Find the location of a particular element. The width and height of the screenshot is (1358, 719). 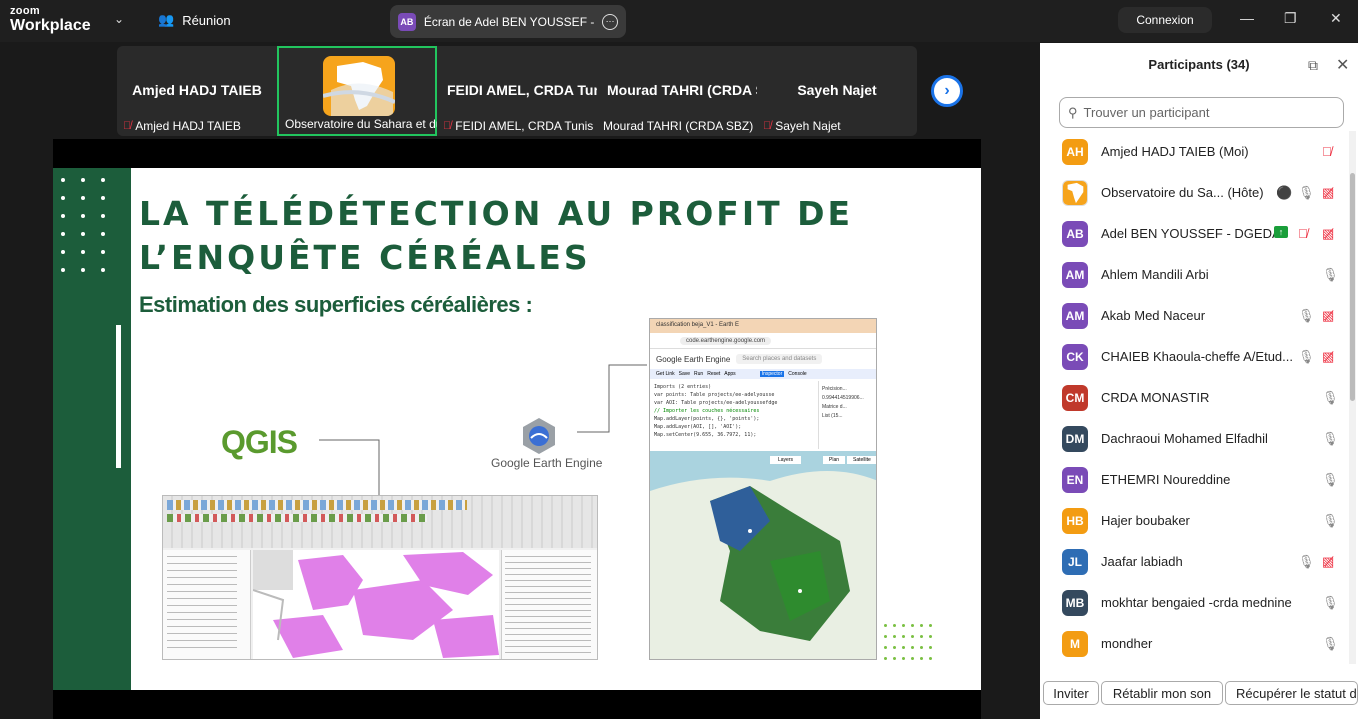

video-tile: Amjed HADJ TAIEB 🎙̸ Amjed HADJ TAIEB is located at coordinates (197, 91).